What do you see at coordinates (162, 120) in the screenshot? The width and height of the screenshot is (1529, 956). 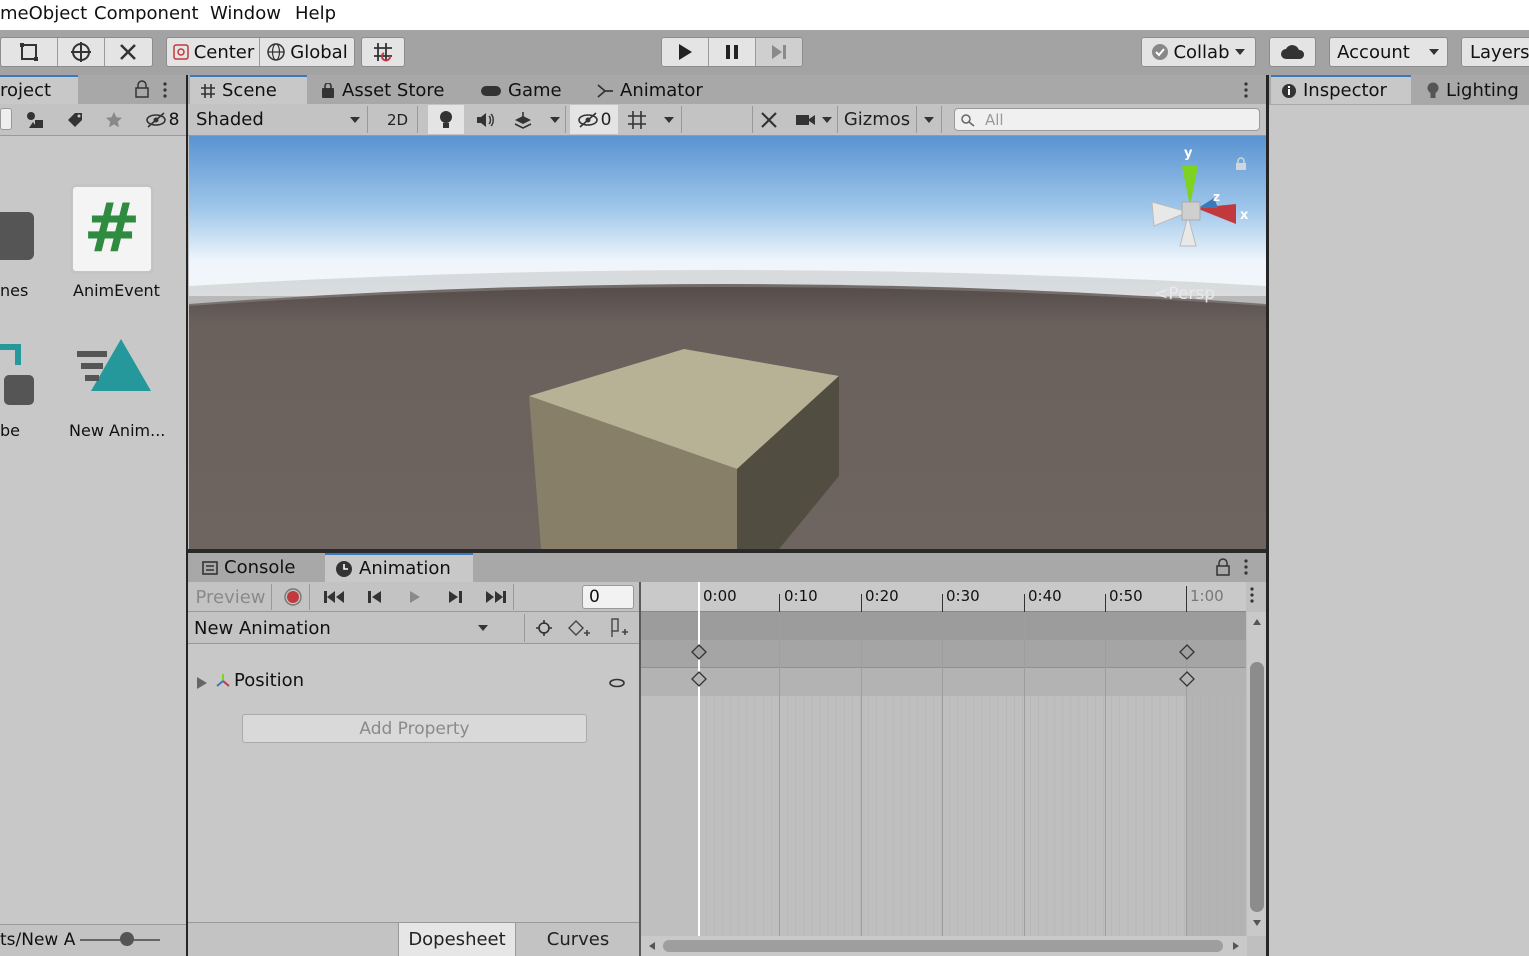 I see `hidden-packages-toggle: 8` at bounding box center [162, 120].